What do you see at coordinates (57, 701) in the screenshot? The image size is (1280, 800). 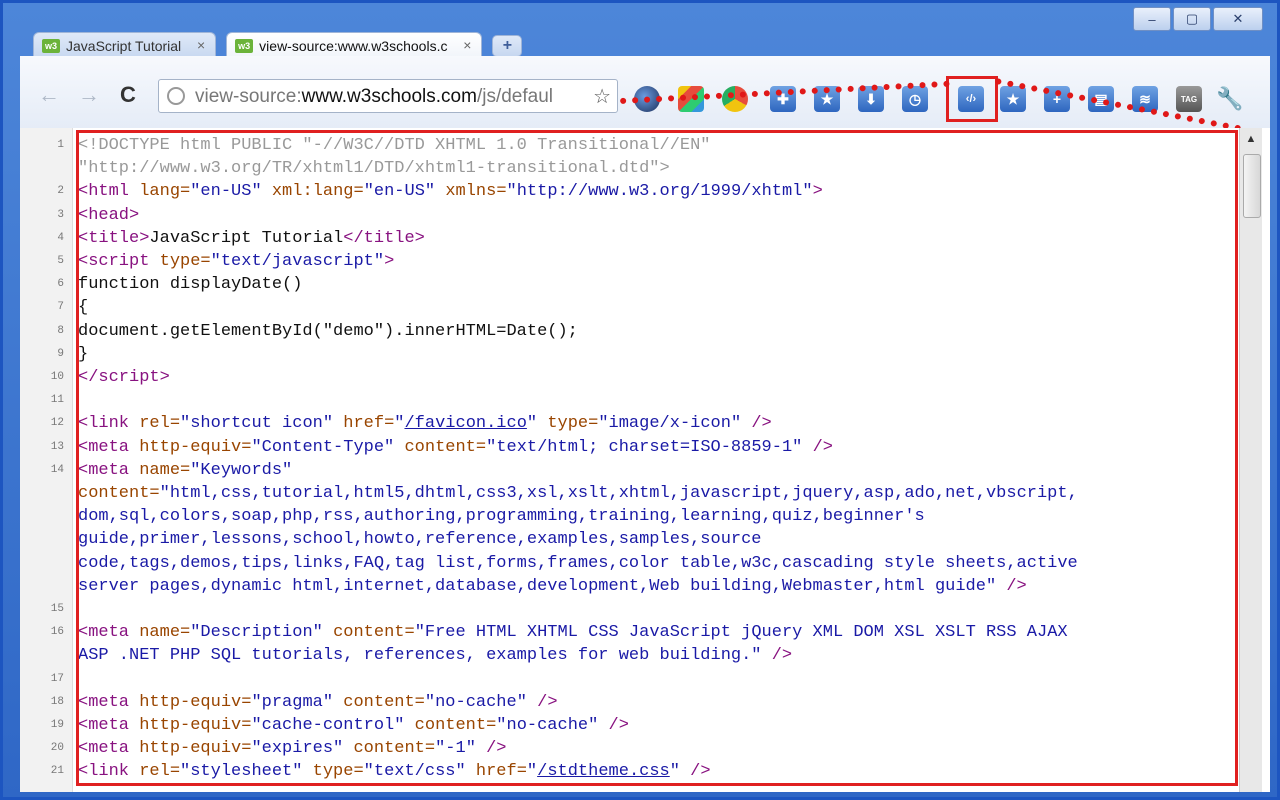 I see `line-number: 18` at bounding box center [57, 701].